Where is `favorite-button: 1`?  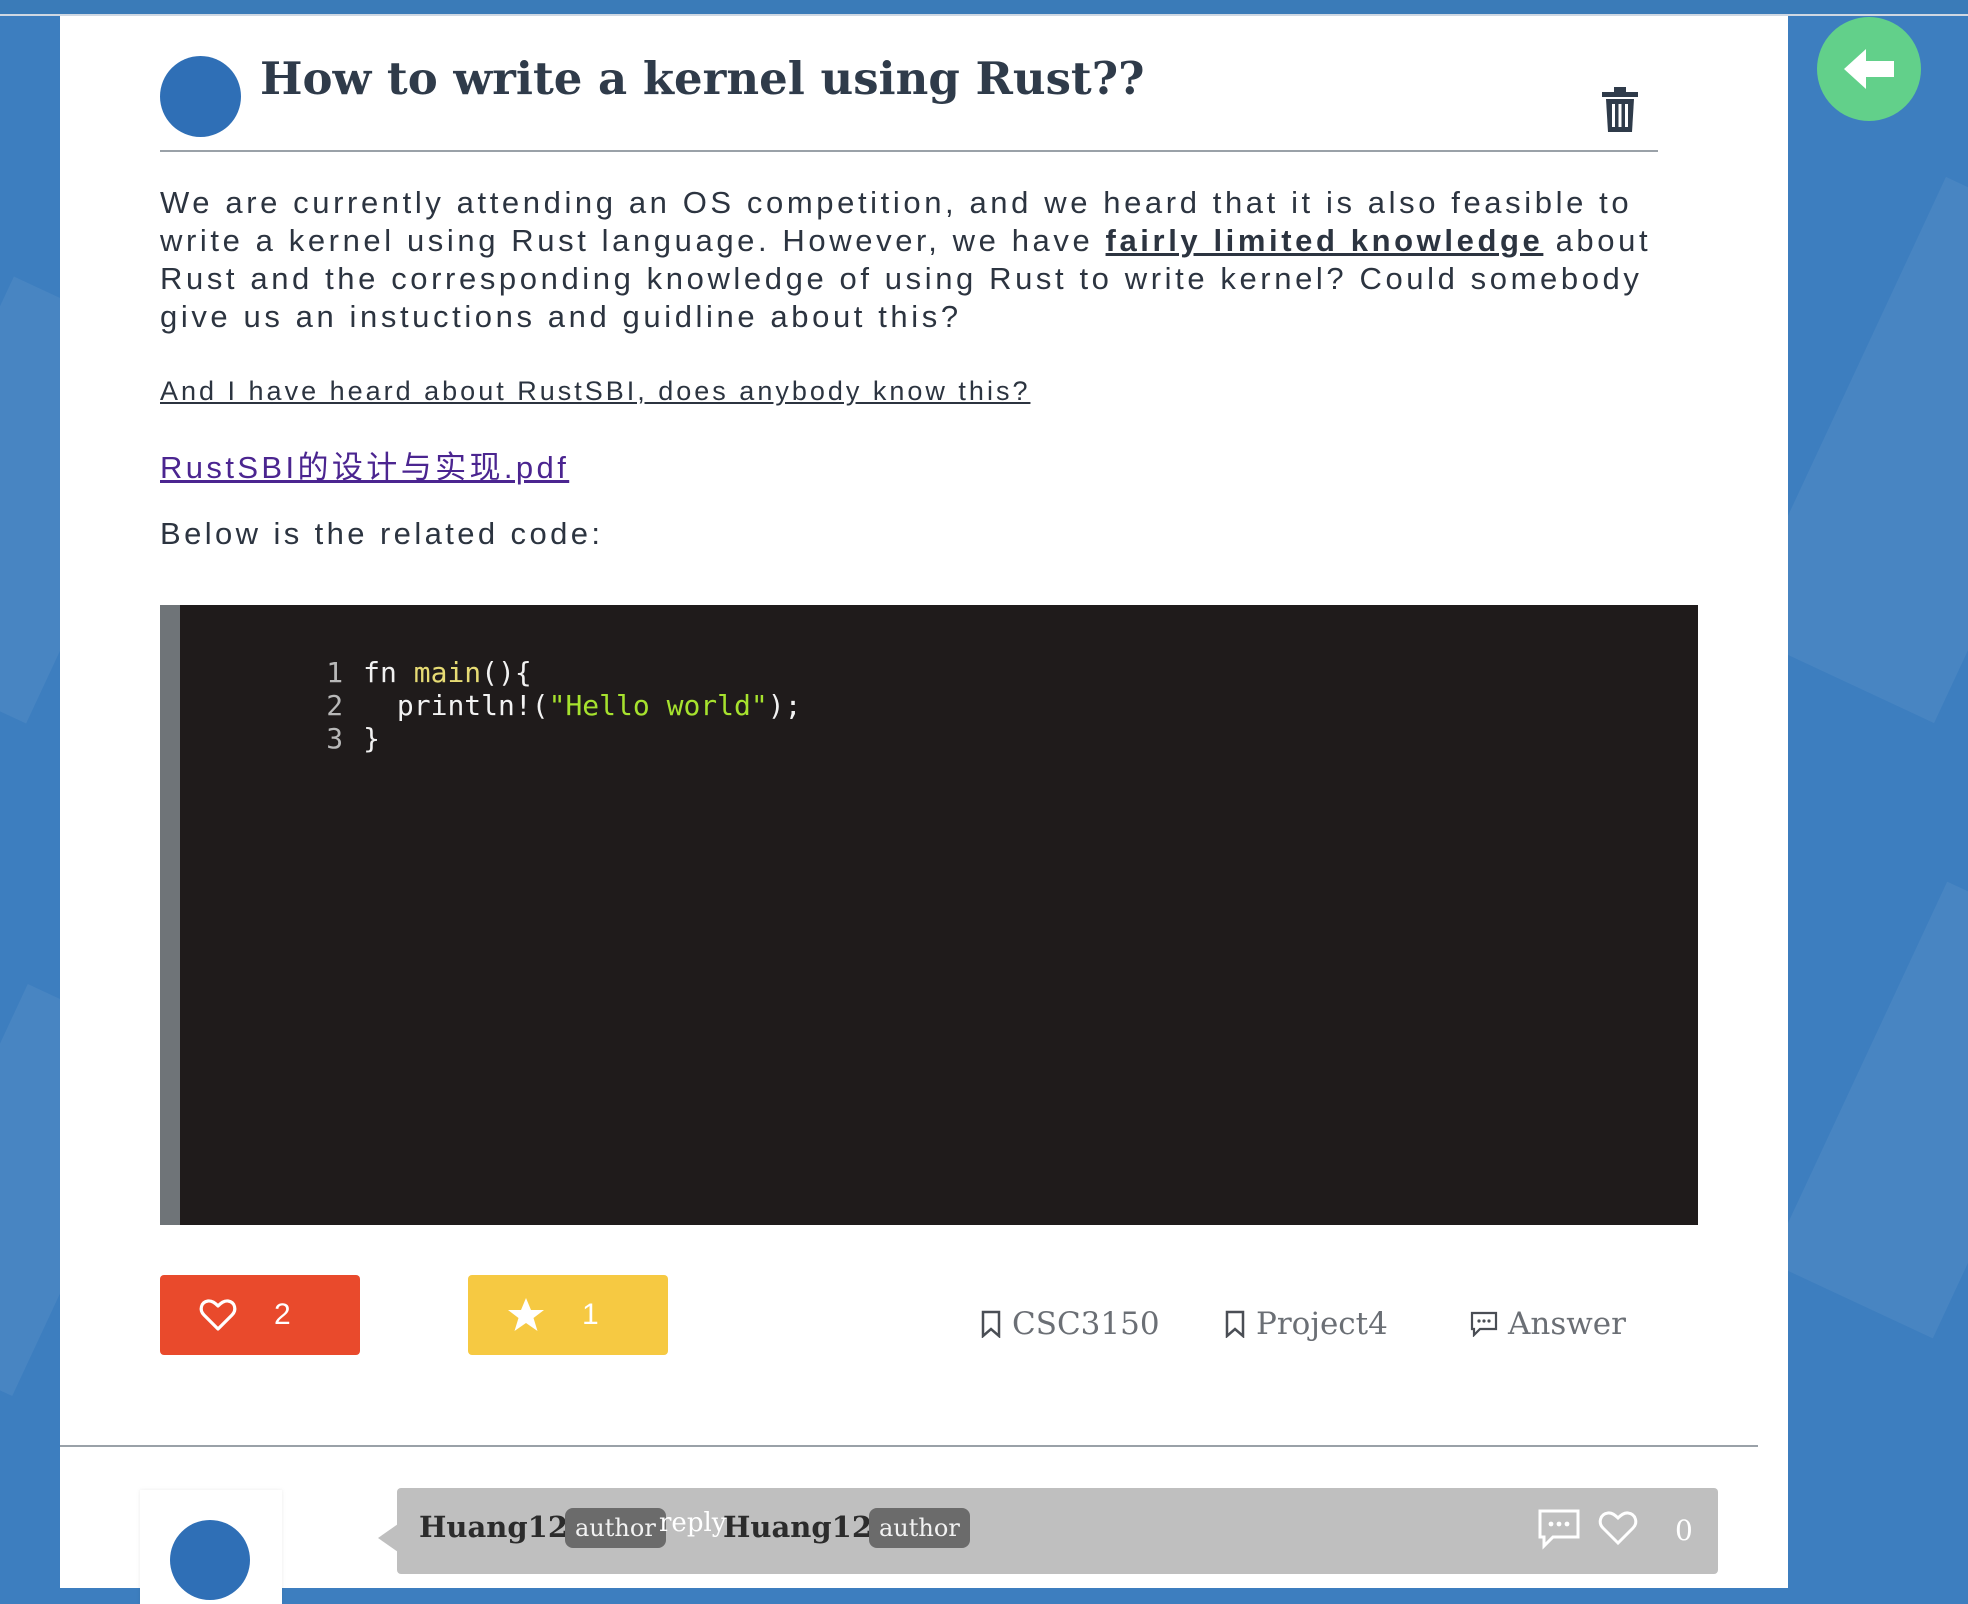
favorite-button: 1 is located at coordinates (568, 1315).